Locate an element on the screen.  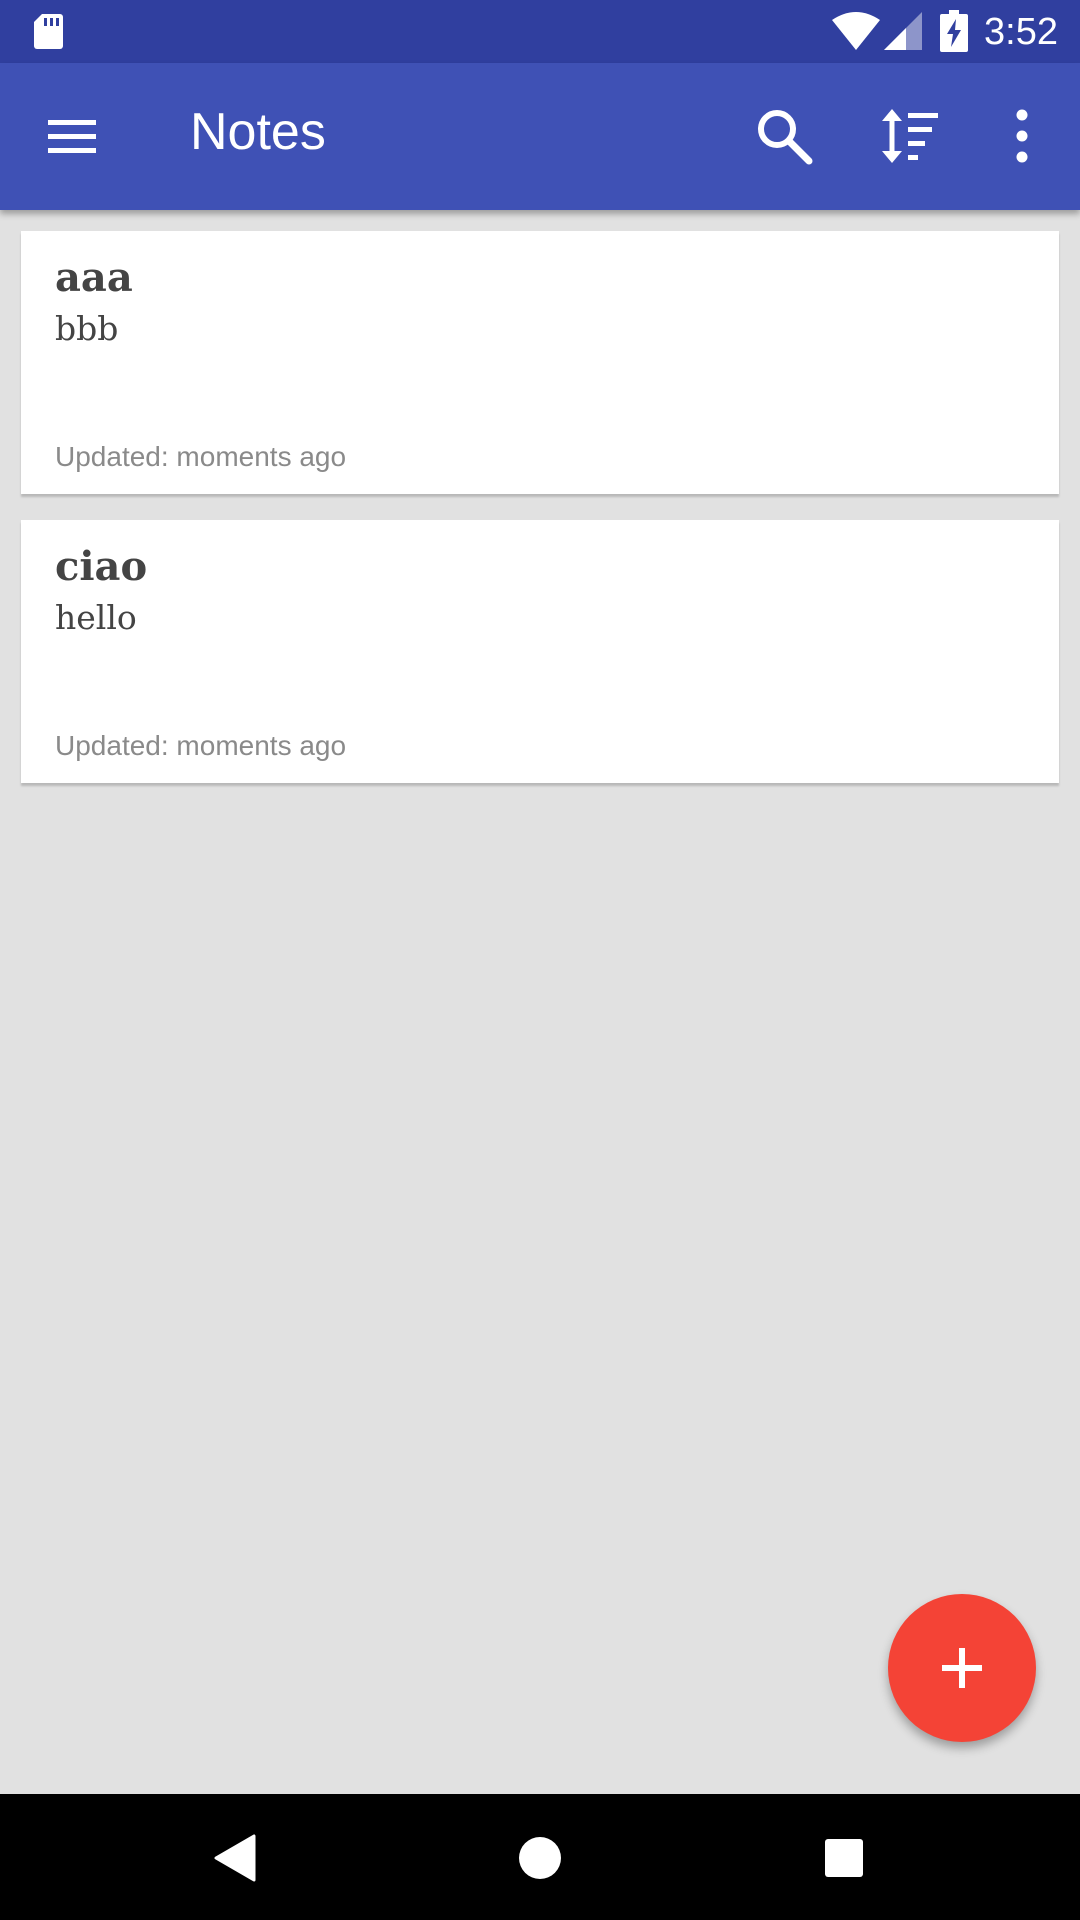
note-title: ciao is located at coordinates (101, 566).